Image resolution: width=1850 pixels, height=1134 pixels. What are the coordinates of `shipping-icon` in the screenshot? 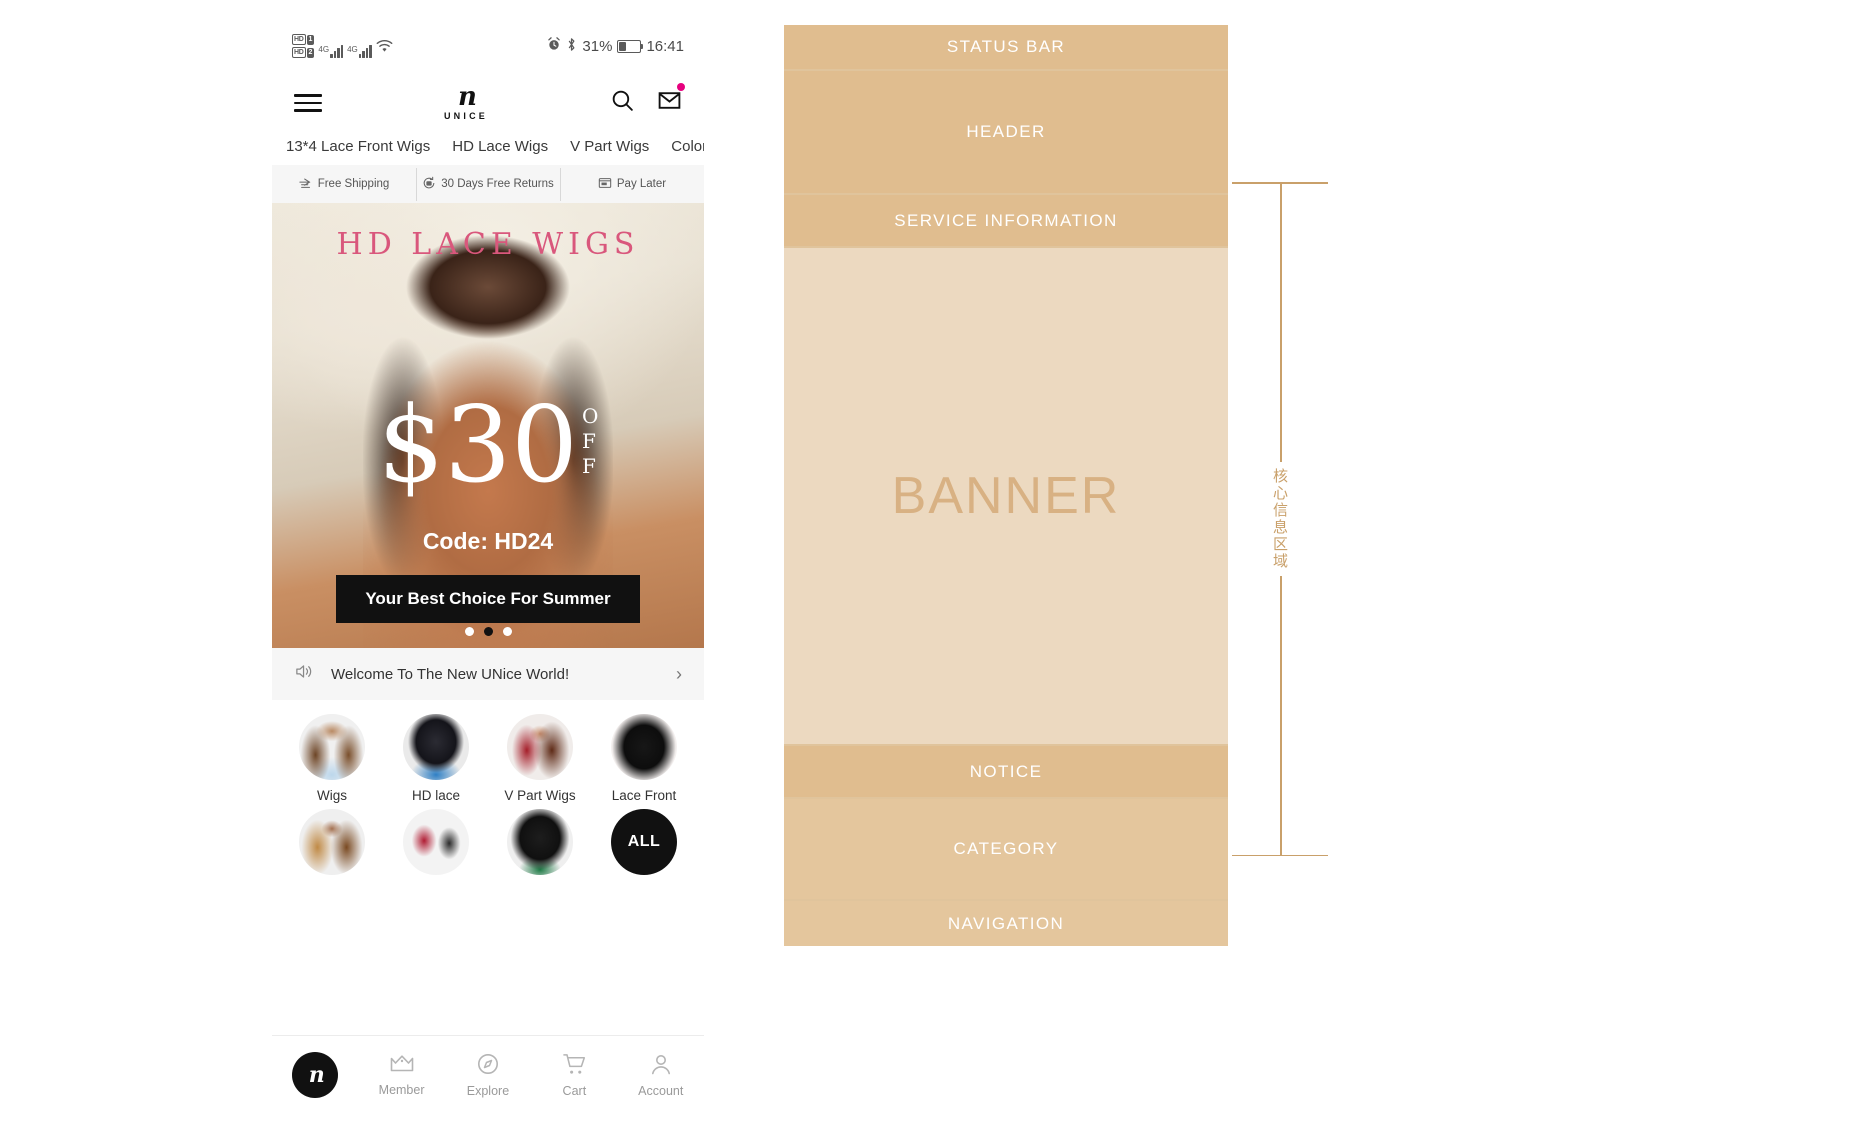 It's located at (306, 184).